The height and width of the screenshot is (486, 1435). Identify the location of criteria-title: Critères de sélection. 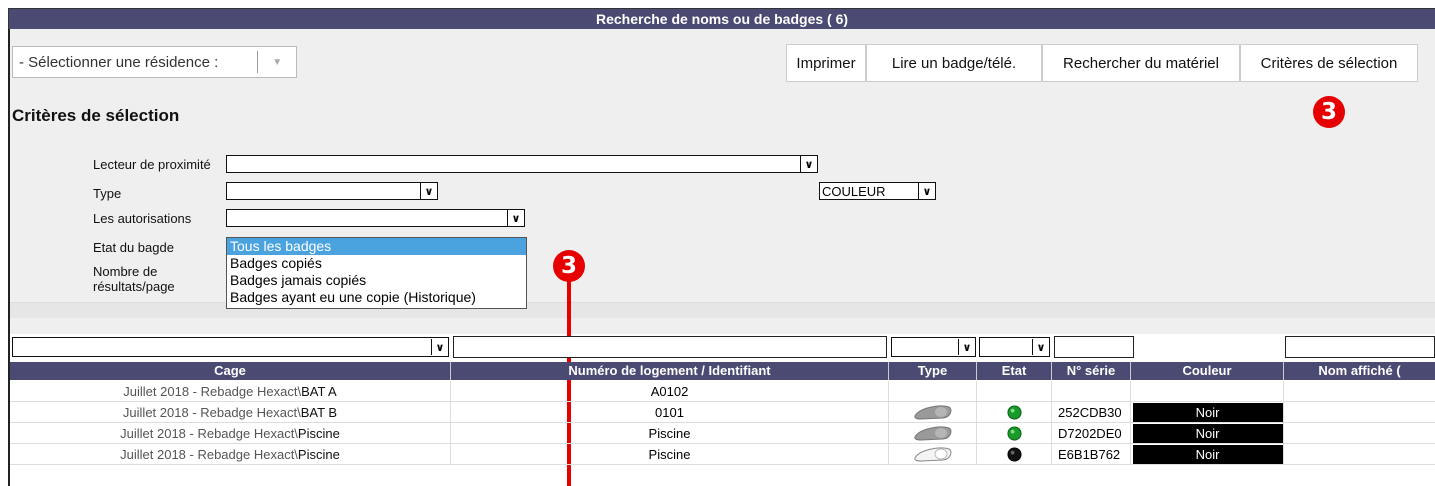
(96, 115).